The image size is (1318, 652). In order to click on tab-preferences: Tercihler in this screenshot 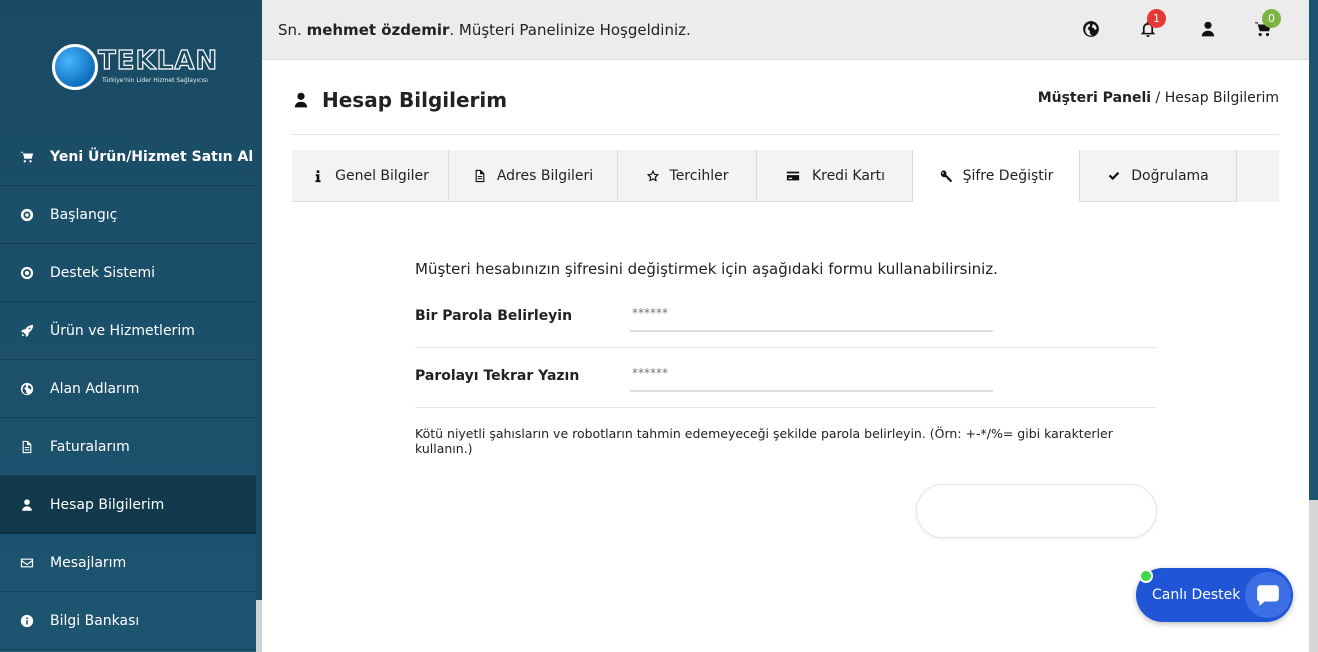, I will do `click(687, 176)`.